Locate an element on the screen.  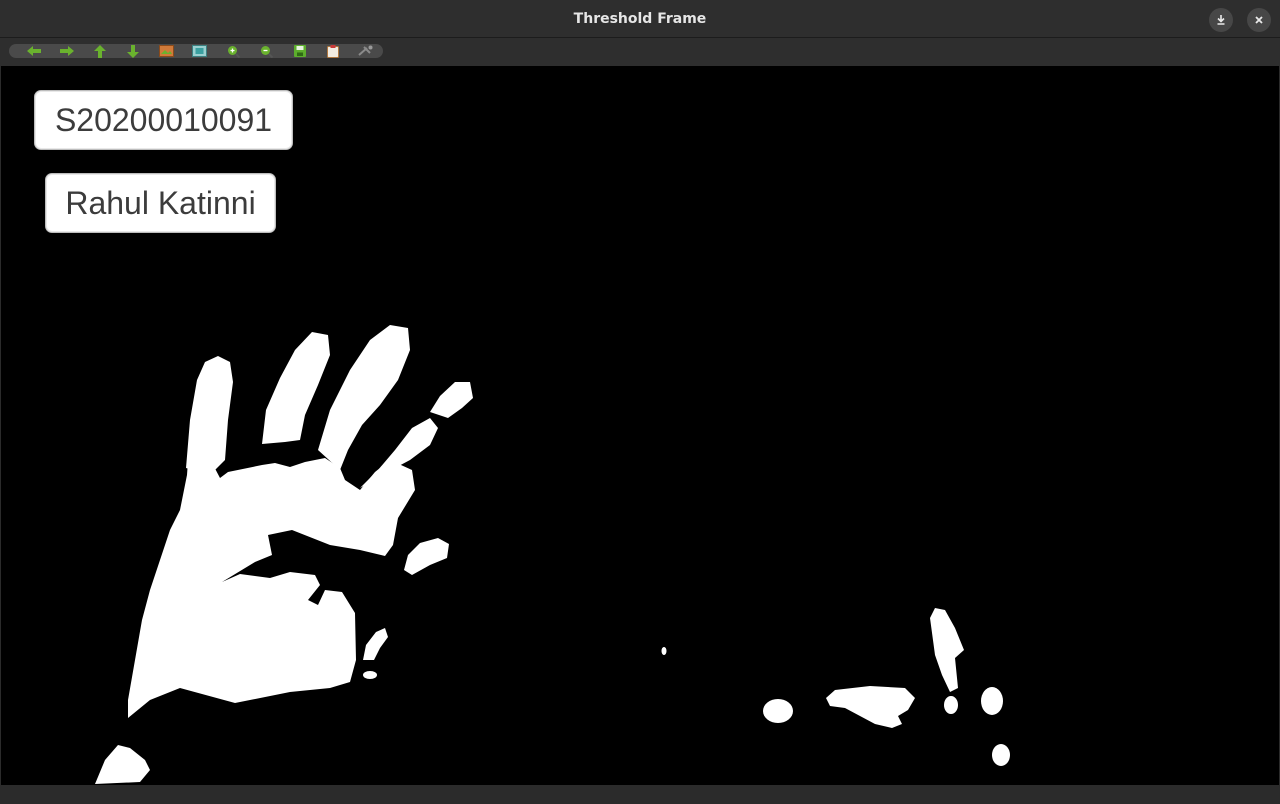
close-icon is located at coordinates (1259, 20).